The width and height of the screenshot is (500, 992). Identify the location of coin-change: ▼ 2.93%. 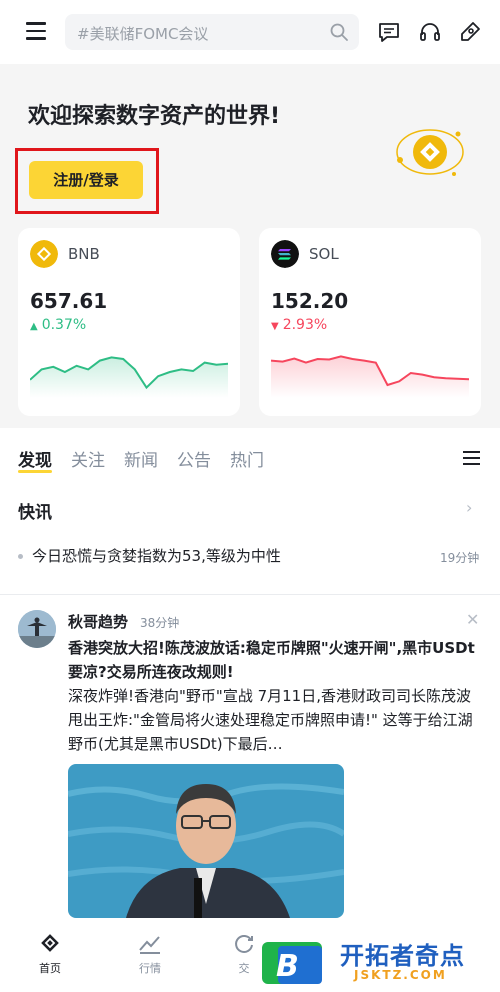
(299, 325).